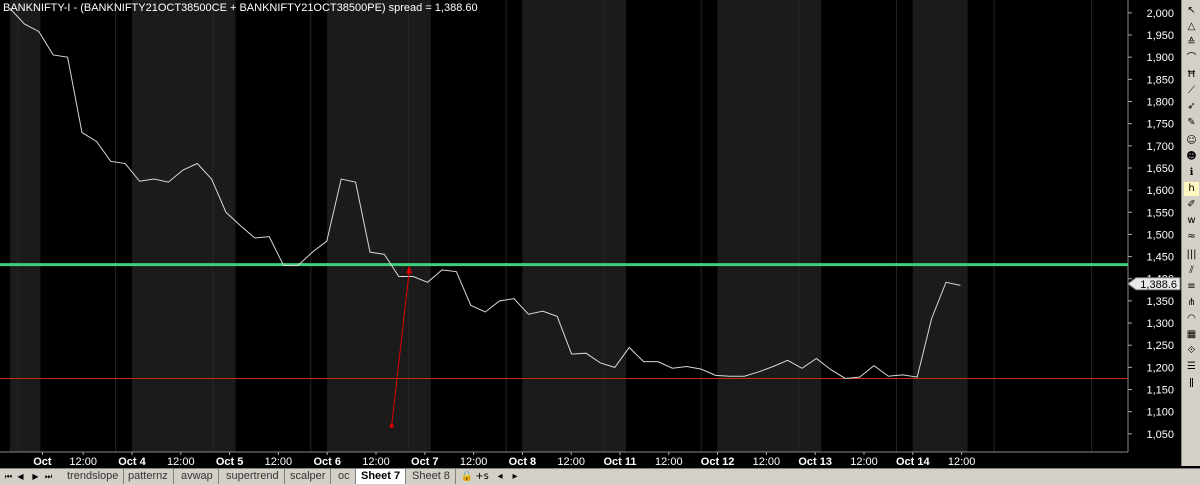 This screenshot has height=485, width=1200. Describe the element at coordinates (1160, 14) in the screenshot. I see `y-tick-label: 2,000` at that location.